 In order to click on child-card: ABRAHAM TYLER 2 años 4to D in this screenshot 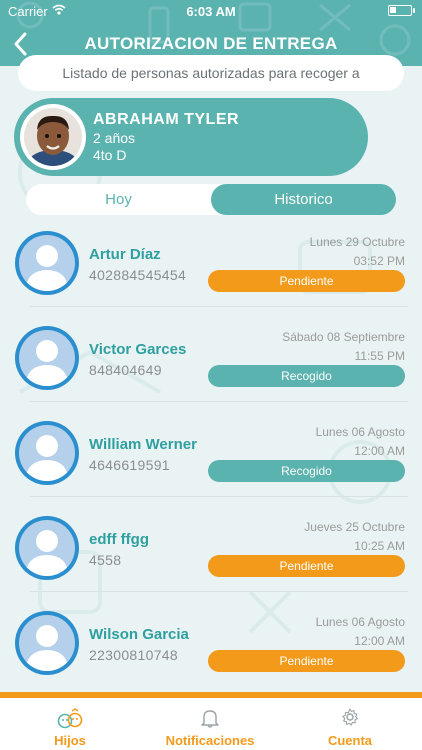, I will do `click(191, 137)`.